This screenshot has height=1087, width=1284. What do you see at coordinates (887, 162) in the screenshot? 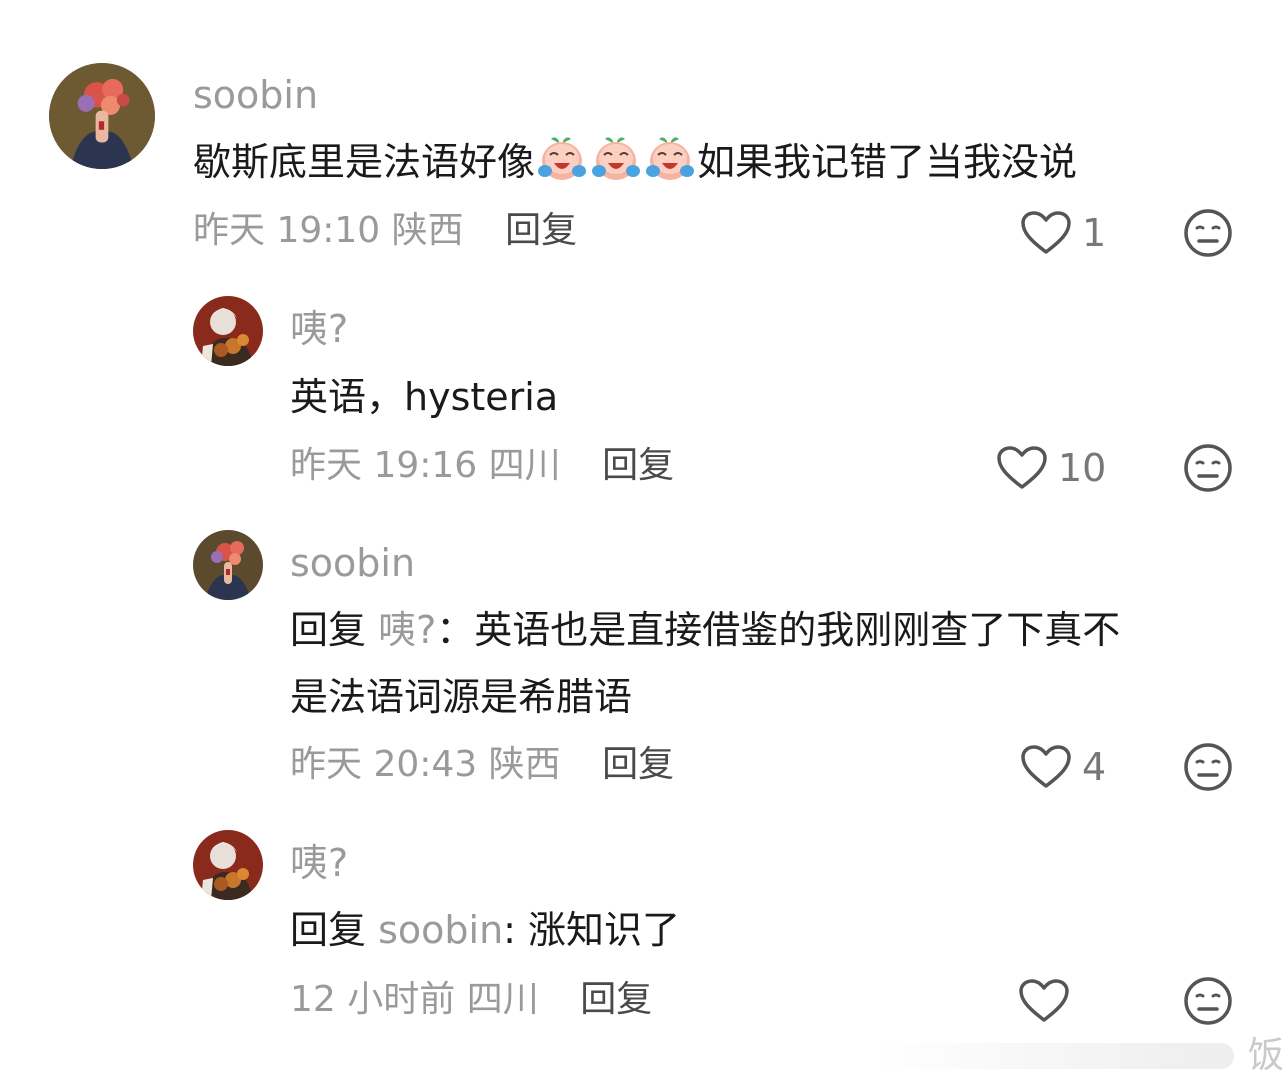
I see `comment-text-after: 如果我记错了当我没说` at bounding box center [887, 162].